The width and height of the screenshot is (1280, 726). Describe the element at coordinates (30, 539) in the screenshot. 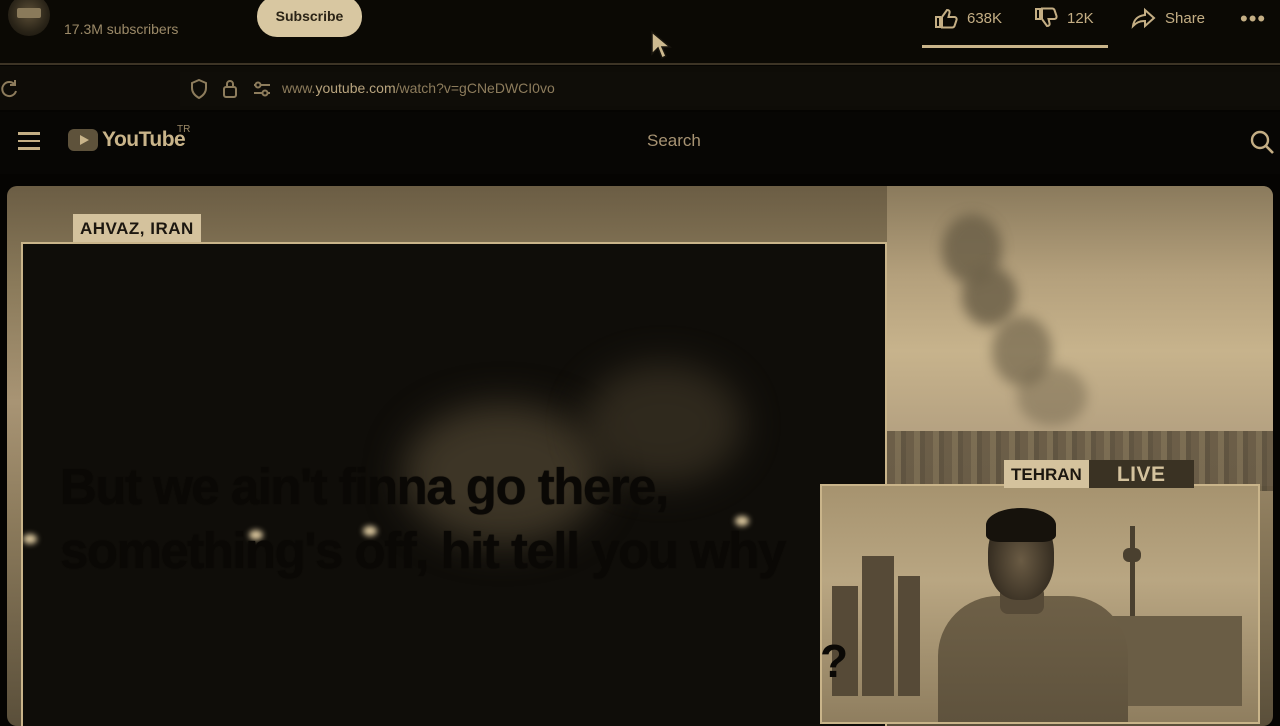

I see `light-spark` at that location.